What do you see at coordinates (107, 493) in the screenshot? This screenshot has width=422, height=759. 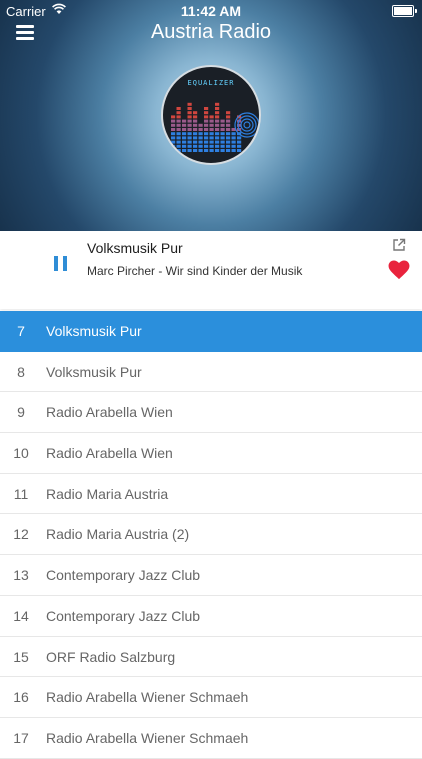 I see `station-name: Radio Maria Austria` at bounding box center [107, 493].